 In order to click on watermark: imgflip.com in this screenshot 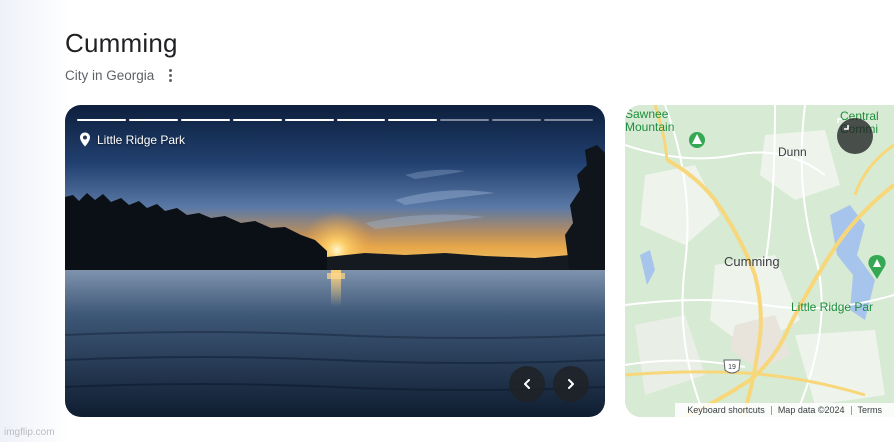, I will do `click(29, 432)`.